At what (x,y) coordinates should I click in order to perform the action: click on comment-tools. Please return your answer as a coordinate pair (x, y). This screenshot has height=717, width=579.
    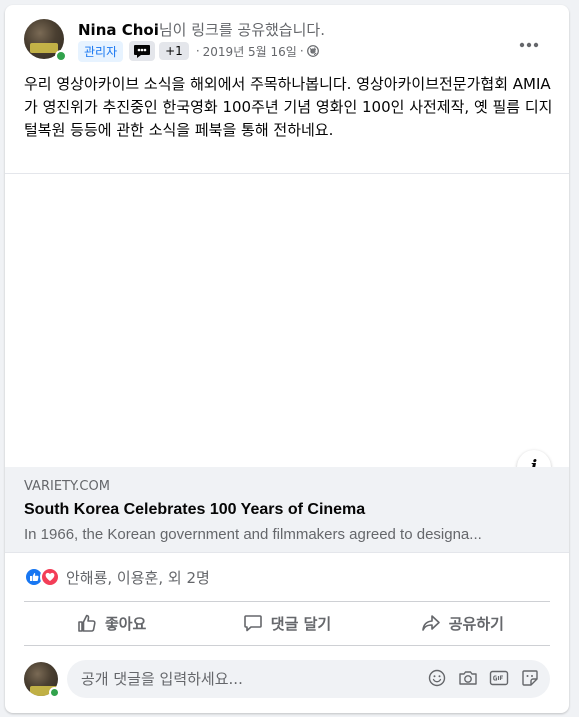
    Looking at the image, I should click on (483, 678).